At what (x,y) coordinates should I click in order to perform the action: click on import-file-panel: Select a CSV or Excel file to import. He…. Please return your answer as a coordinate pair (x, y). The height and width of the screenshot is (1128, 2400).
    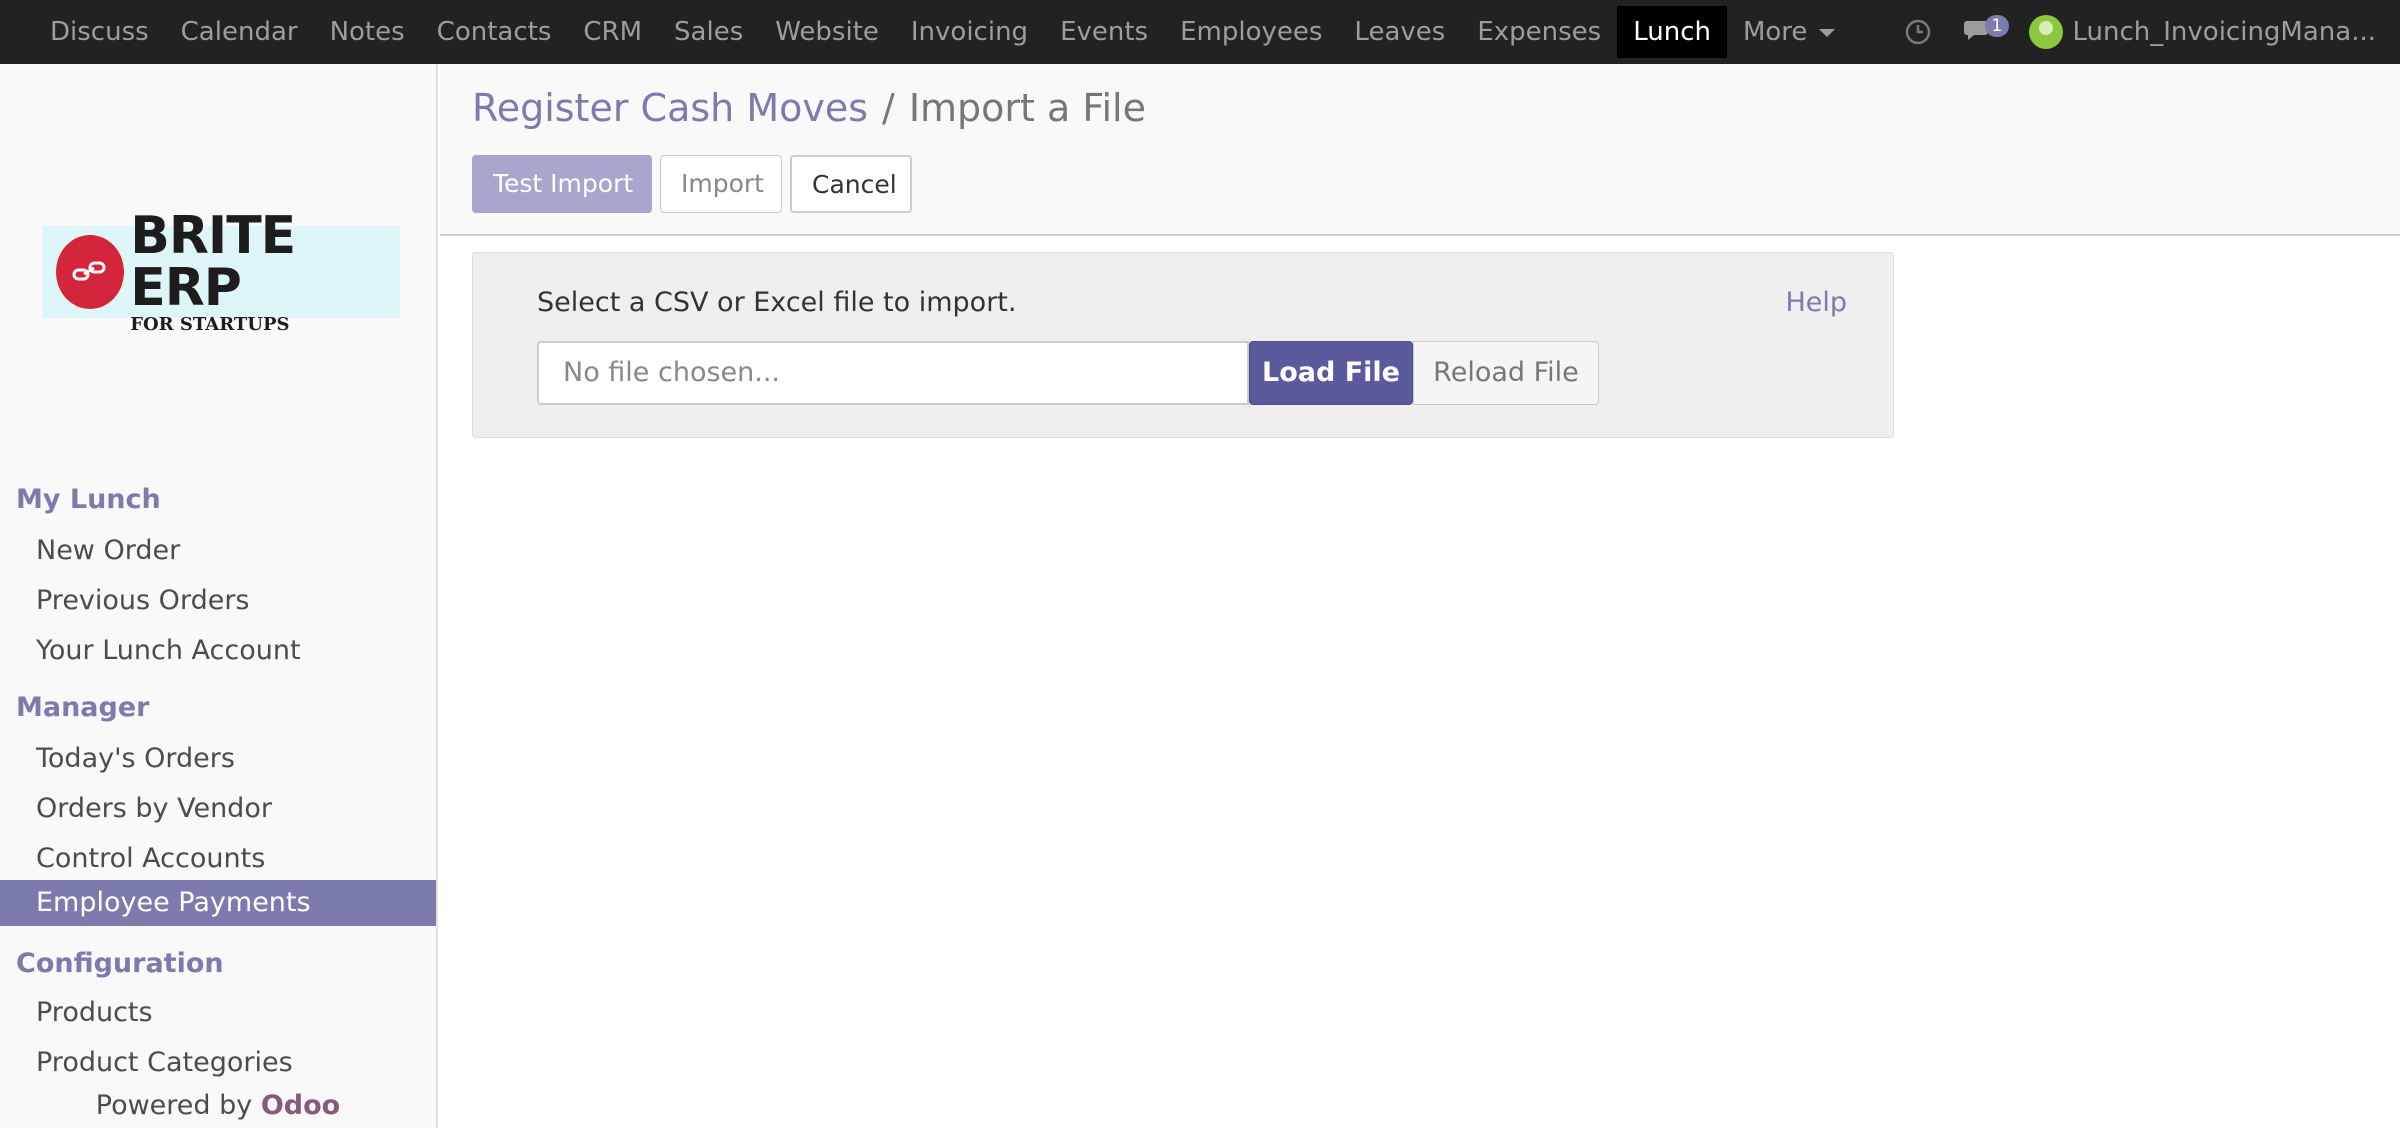
    Looking at the image, I should click on (1183, 345).